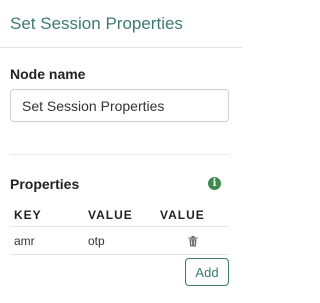  I want to click on property-action-cell, so click(192, 241).